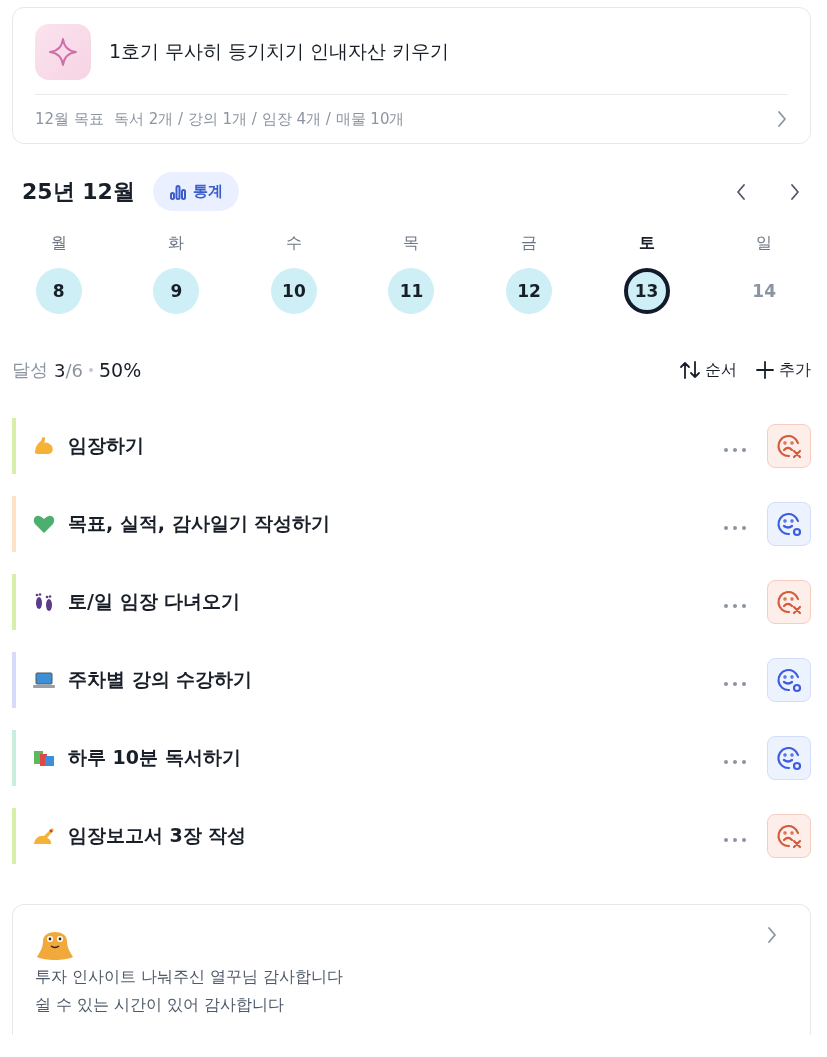 The height and width of the screenshot is (1057, 827). What do you see at coordinates (58, 243) in the screenshot?
I see `weekday-label: 월` at bounding box center [58, 243].